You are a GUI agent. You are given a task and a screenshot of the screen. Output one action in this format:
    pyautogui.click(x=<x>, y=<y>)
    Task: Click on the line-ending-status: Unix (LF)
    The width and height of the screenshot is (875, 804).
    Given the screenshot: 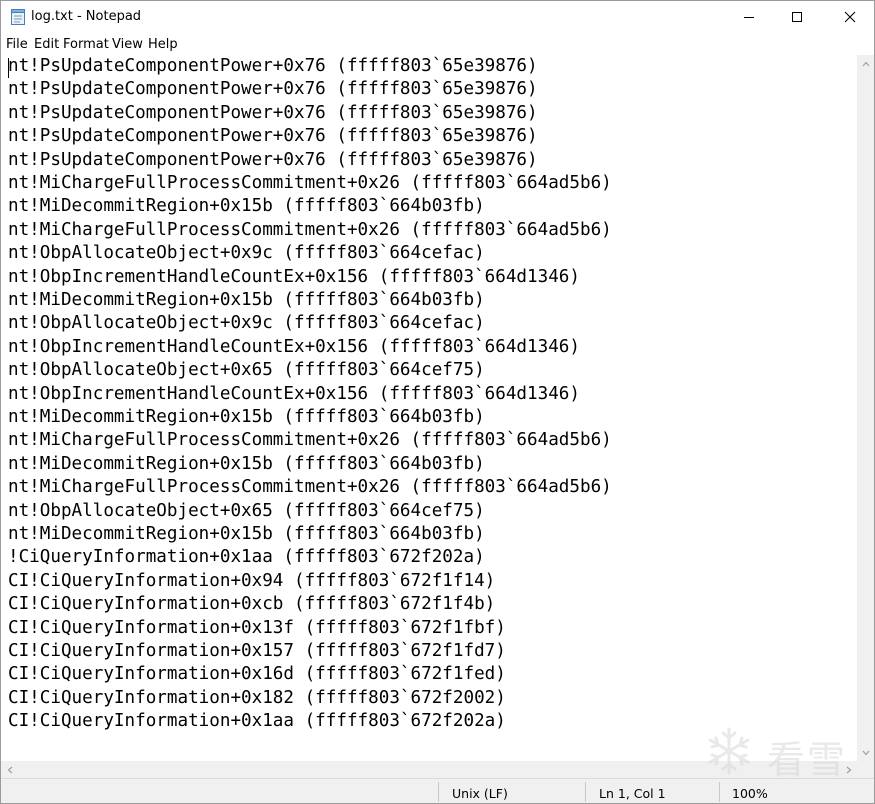 What is the action you would take?
    pyautogui.click(x=480, y=793)
    